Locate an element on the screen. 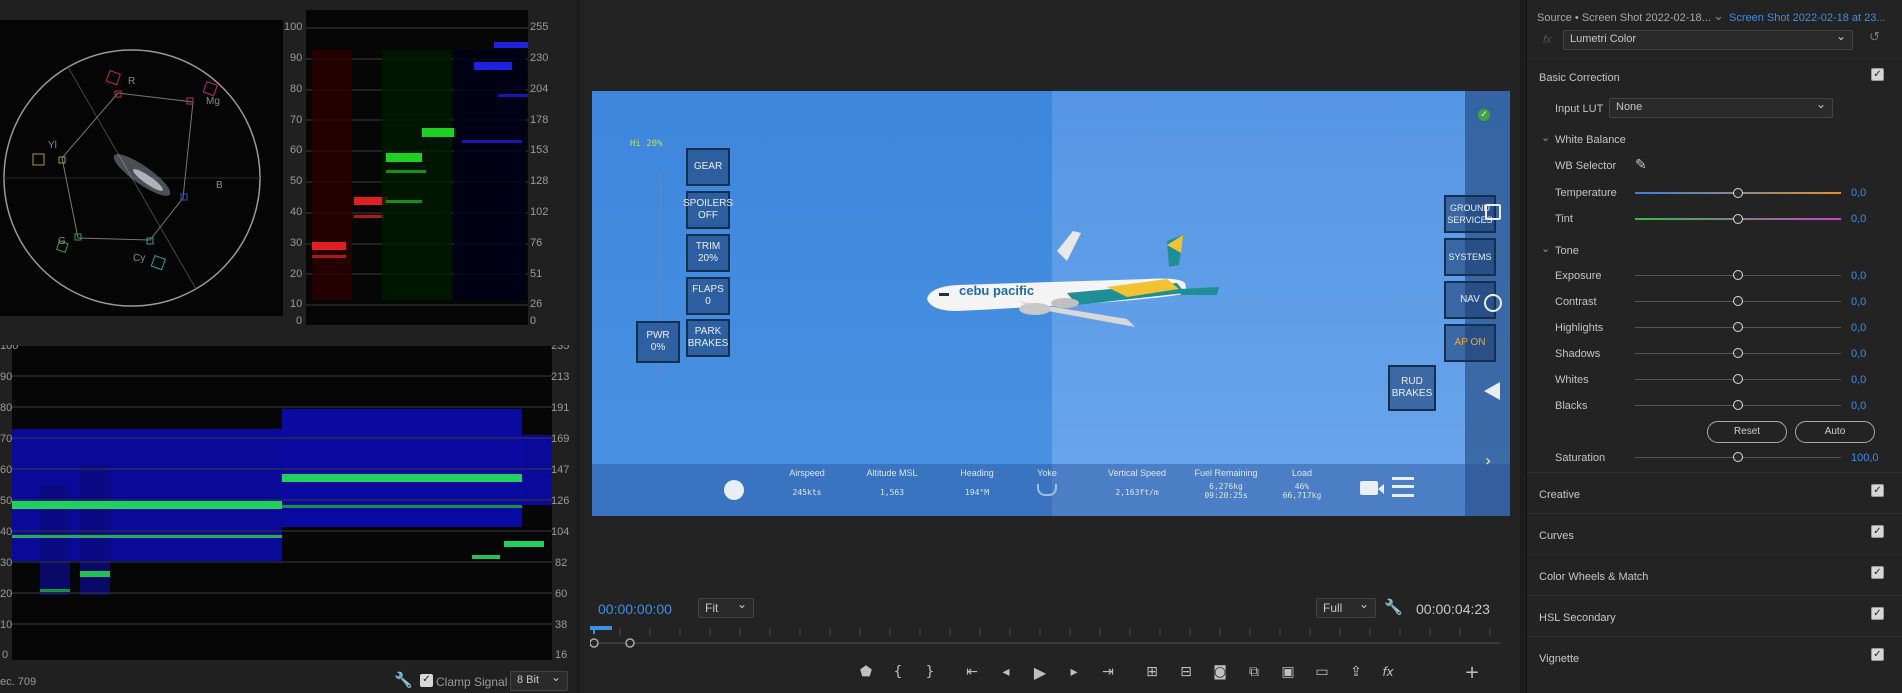 The width and height of the screenshot is (1902, 693). fx-icon: fx is located at coordinates (1388, 672).